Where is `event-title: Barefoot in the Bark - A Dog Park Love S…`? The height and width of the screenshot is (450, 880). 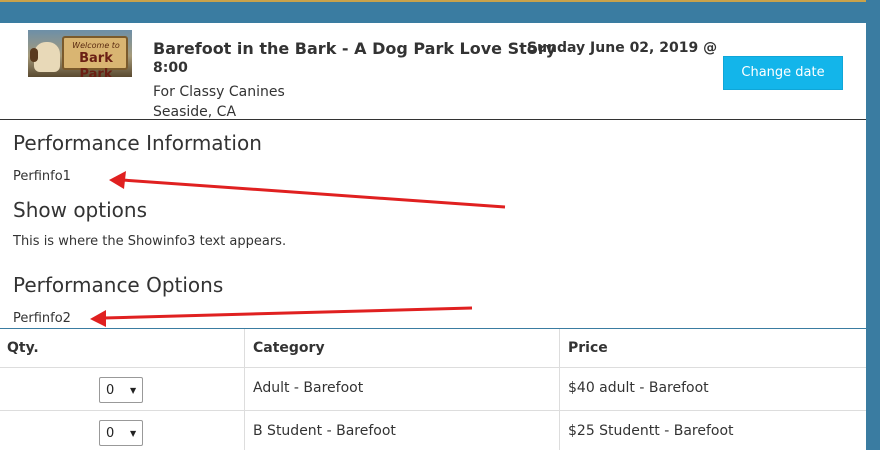
event-title: Barefoot in the Bark - A Dog Park Love S… is located at coordinates (355, 48).